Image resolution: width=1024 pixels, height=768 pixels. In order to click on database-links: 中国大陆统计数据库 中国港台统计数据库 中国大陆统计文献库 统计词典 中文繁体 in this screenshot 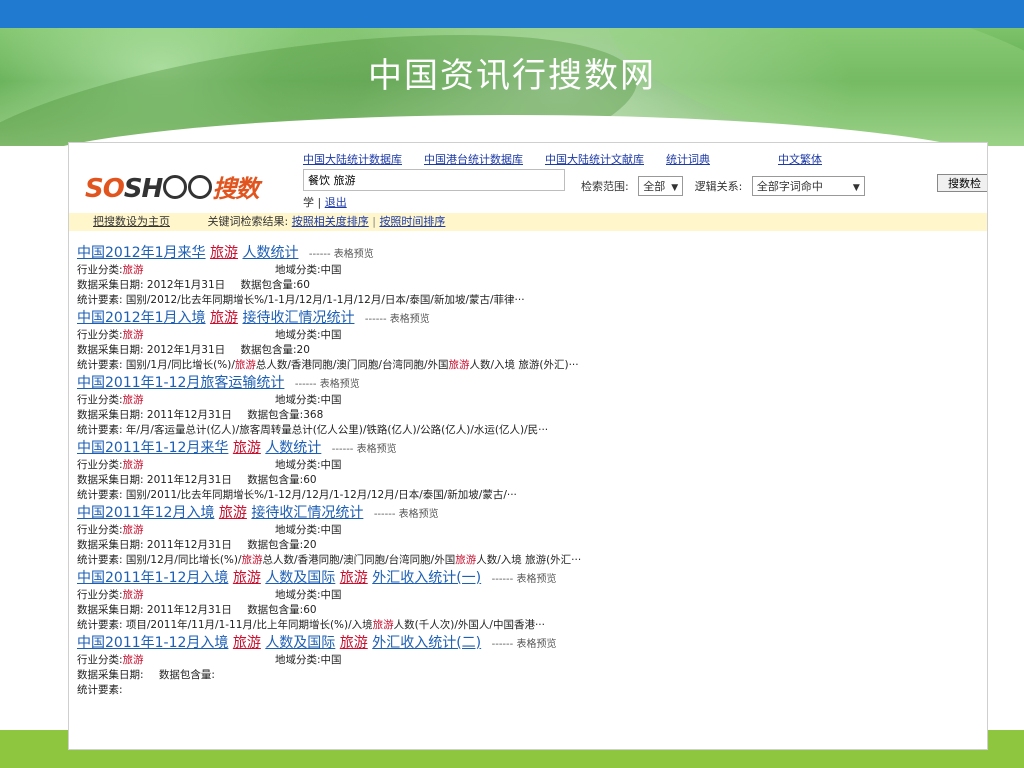, I will do `click(645, 159)`.